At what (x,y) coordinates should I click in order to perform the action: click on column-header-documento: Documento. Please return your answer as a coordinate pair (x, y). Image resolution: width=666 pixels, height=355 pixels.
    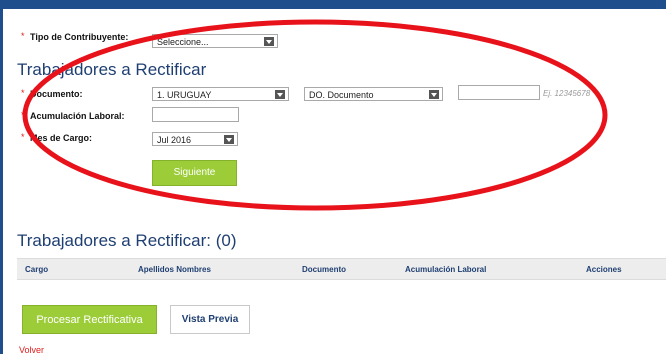
    Looking at the image, I should click on (324, 269).